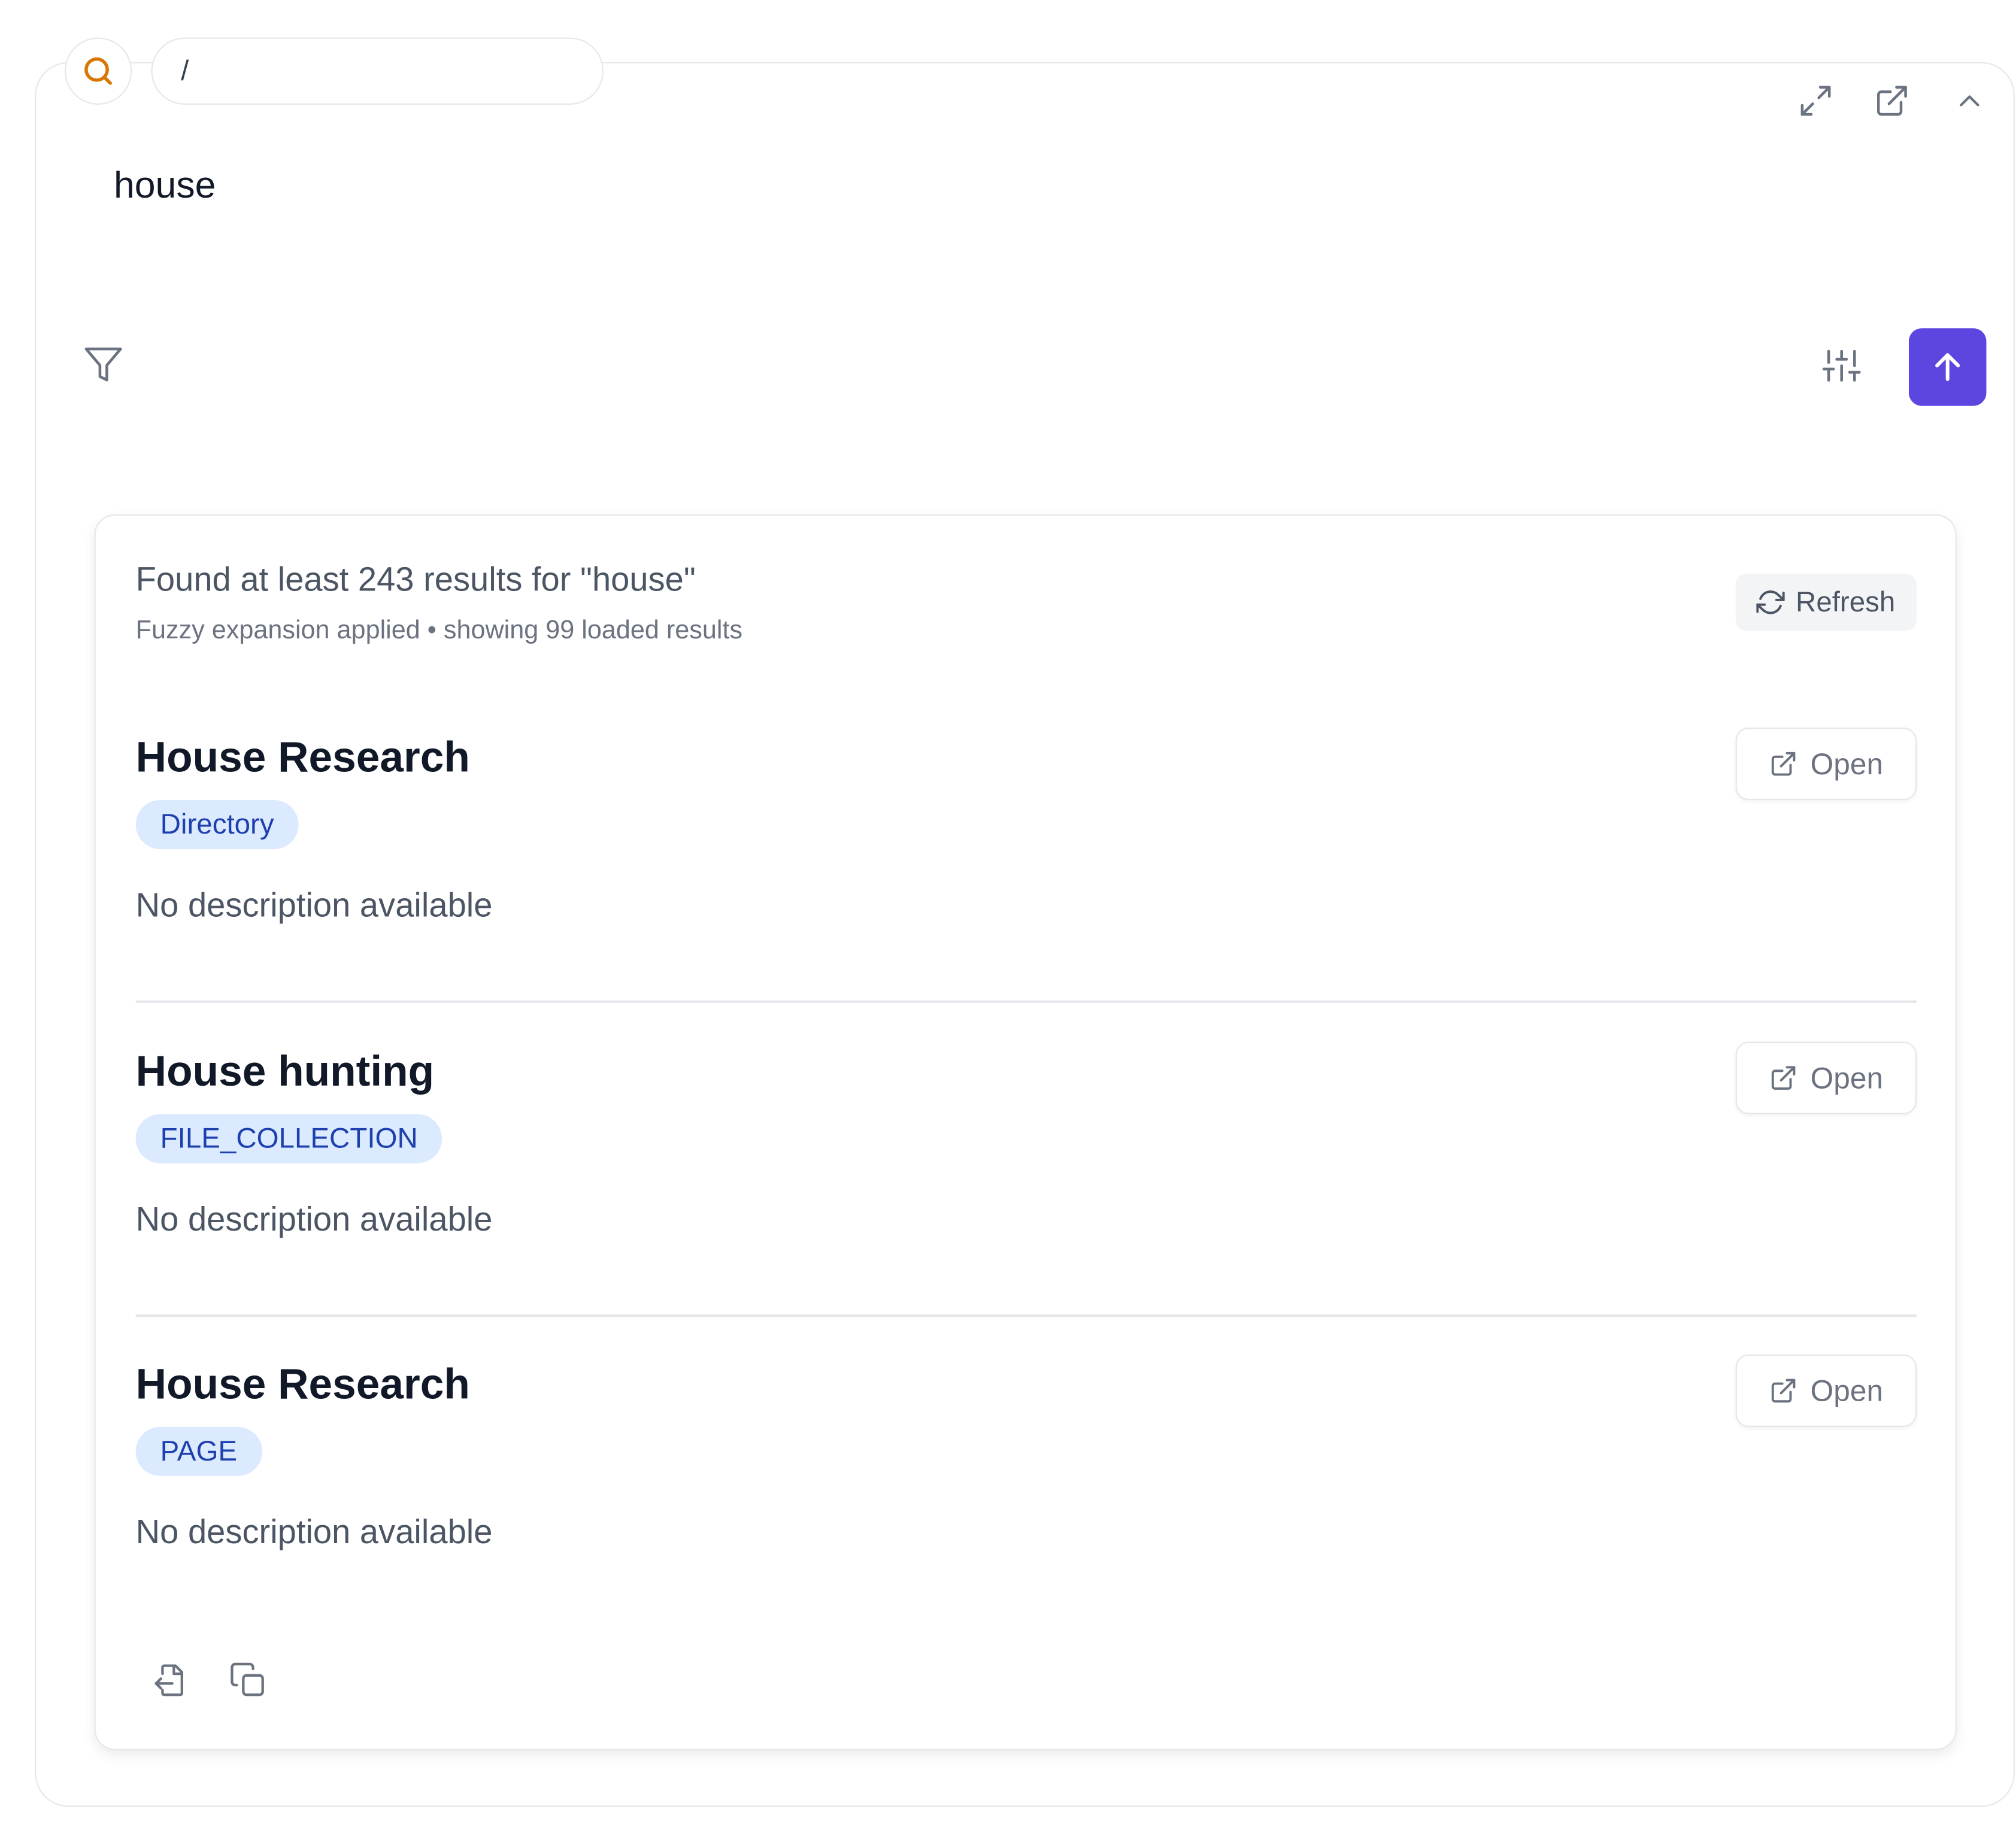 This screenshot has height=1827, width=2016. I want to click on sliders-icon, so click(1841, 365).